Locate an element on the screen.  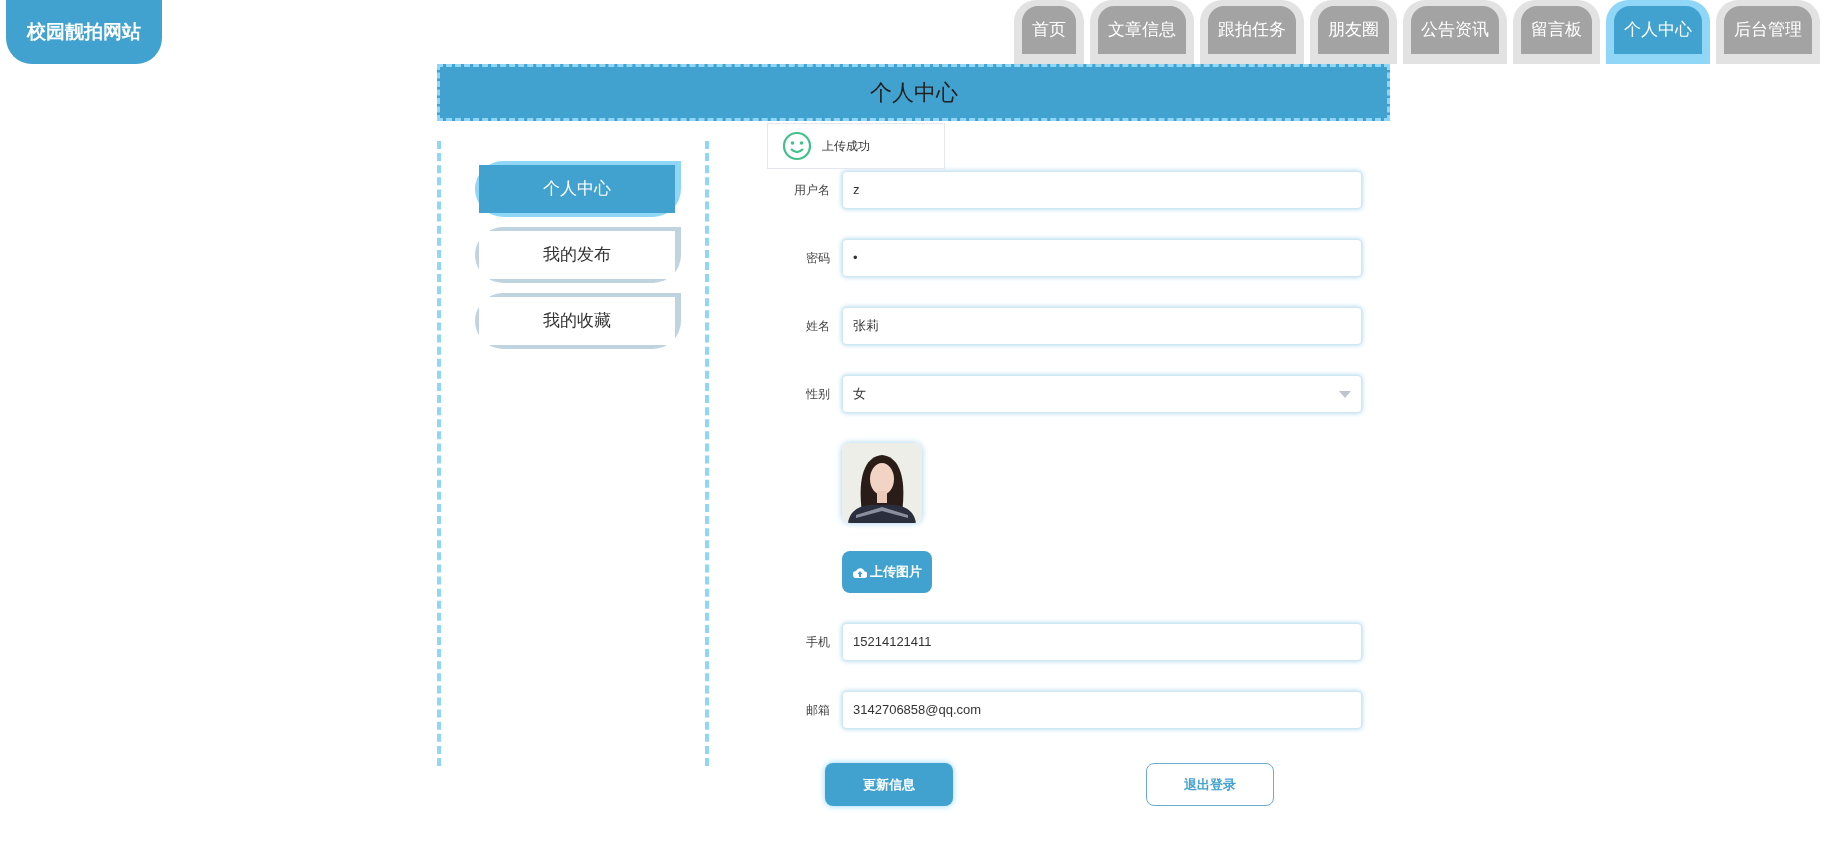
upload-button: 上传图片 is located at coordinates (887, 572).